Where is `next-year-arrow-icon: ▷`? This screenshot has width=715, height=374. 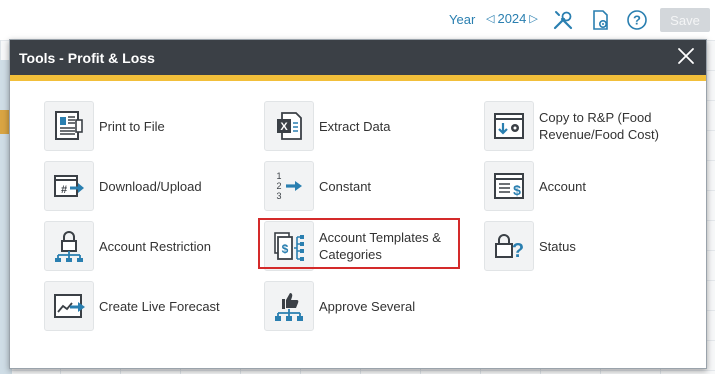
next-year-arrow-icon: ▷ is located at coordinates (533, 18).